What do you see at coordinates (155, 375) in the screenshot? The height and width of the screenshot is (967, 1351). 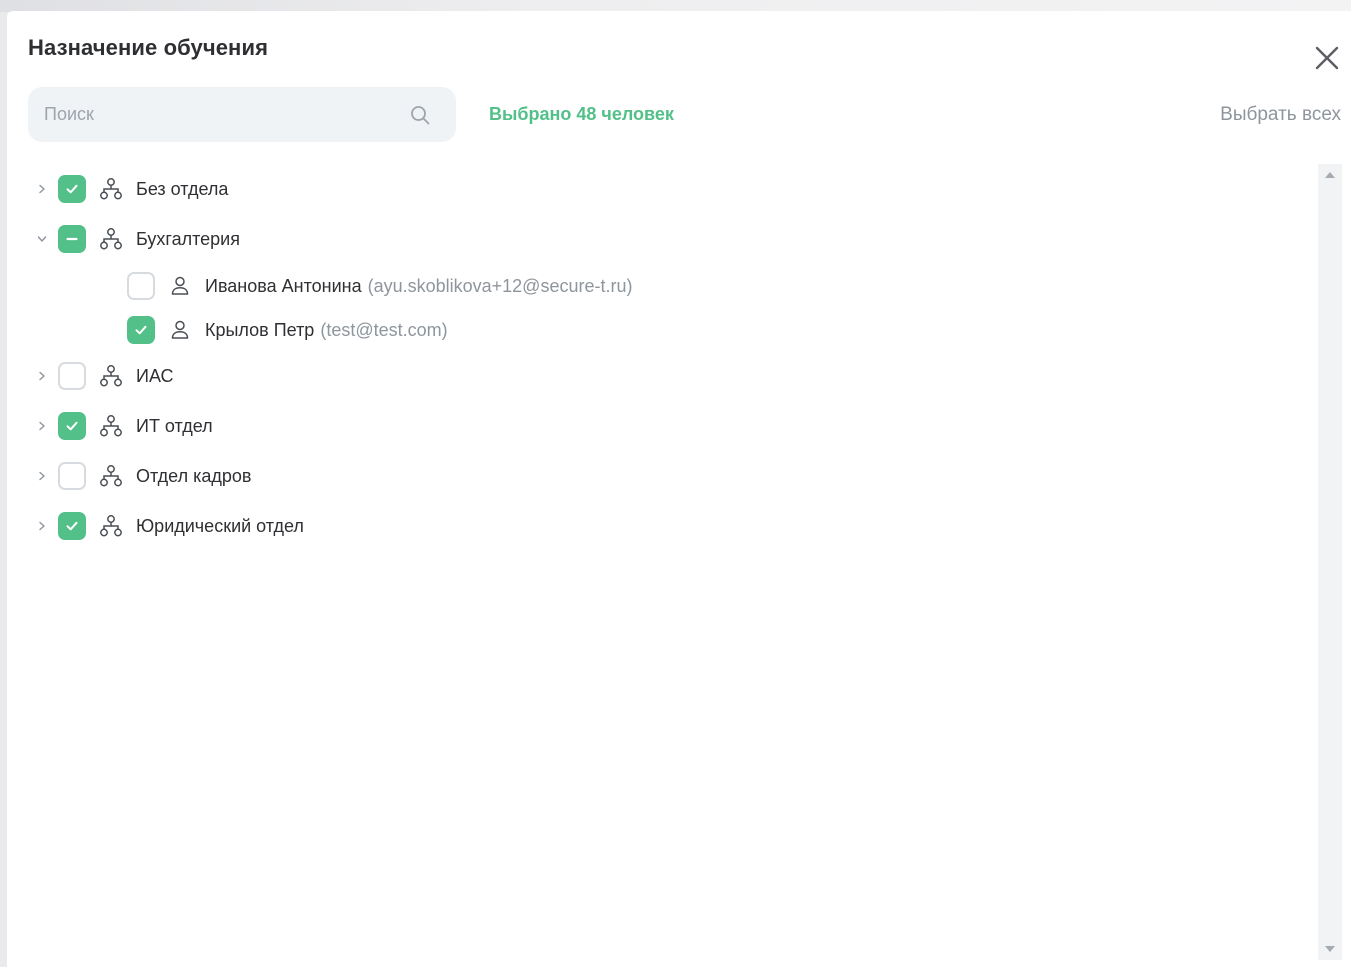 I see `department-label: ИАС` at bounding box center [155, 375].